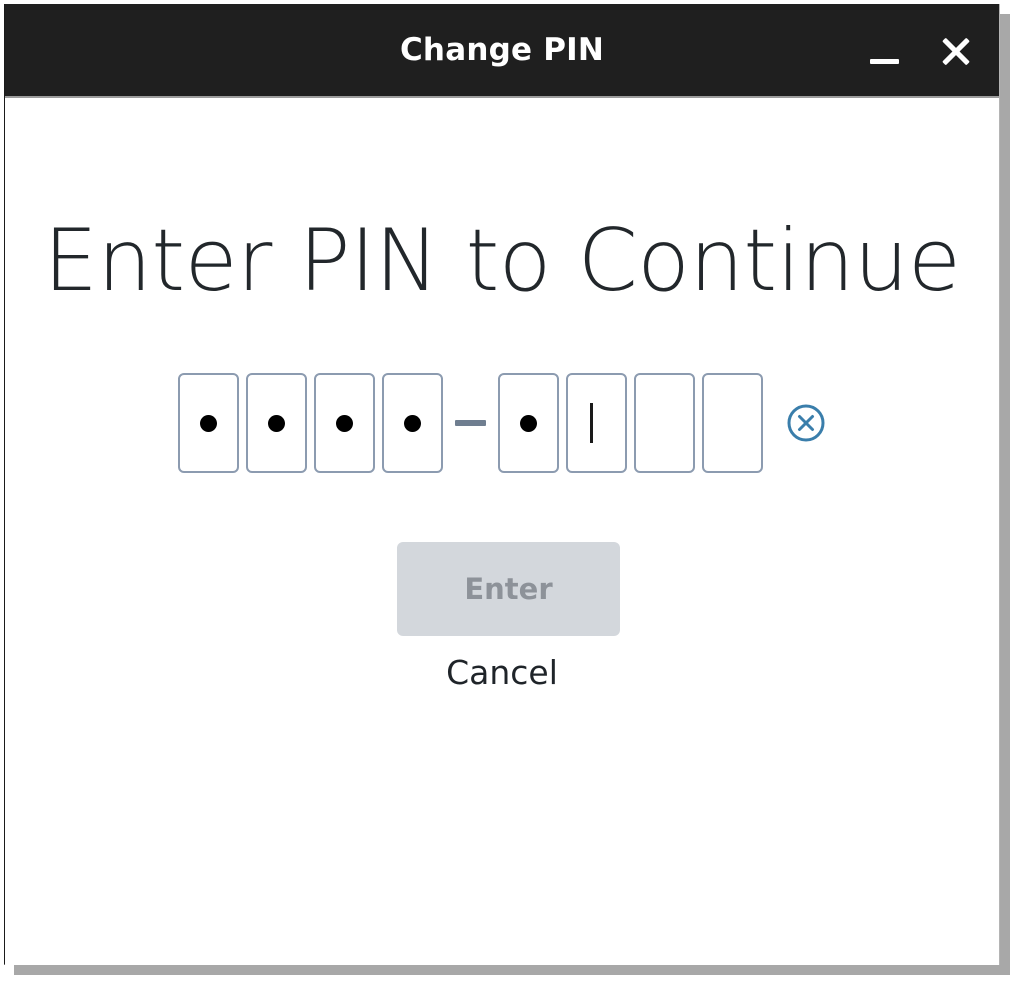 The image size is (1017, 983). What do you see at coordinates (630, 423) in the screenshot?
I see `pin-group-second` at bounding box center [630, 423].